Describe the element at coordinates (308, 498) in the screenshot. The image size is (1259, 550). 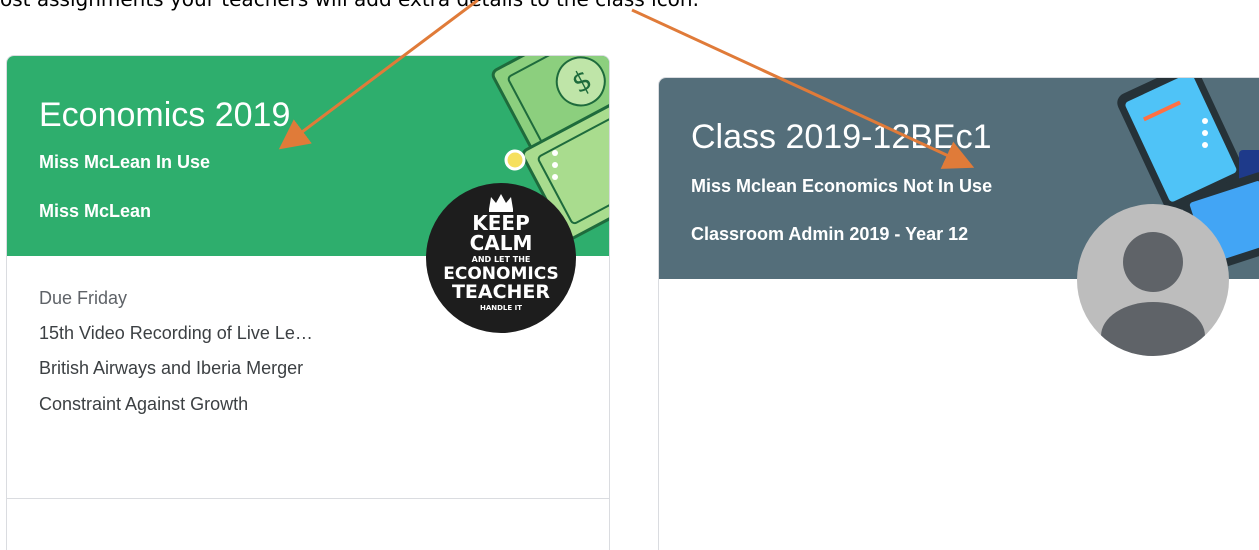
I see `card-footer-divider` at that location.